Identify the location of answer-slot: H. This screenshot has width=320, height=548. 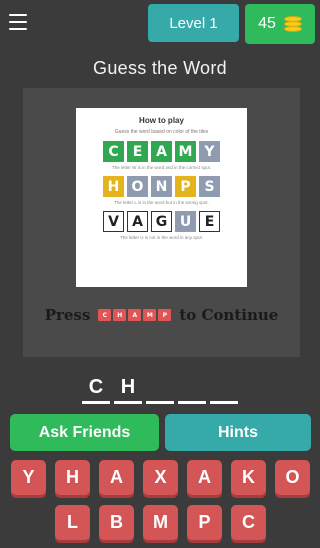
(128, 389).